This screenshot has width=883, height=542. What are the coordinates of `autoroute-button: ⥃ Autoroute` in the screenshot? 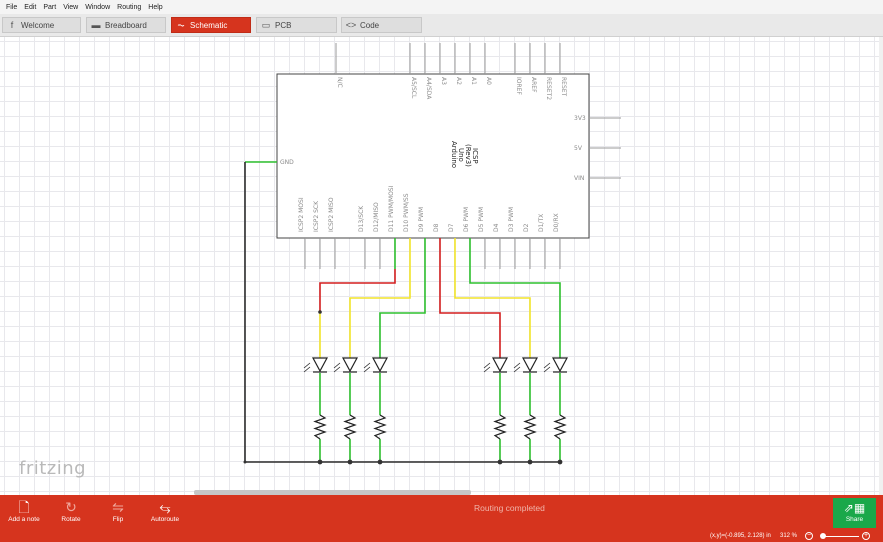 It's located at (165, 510).